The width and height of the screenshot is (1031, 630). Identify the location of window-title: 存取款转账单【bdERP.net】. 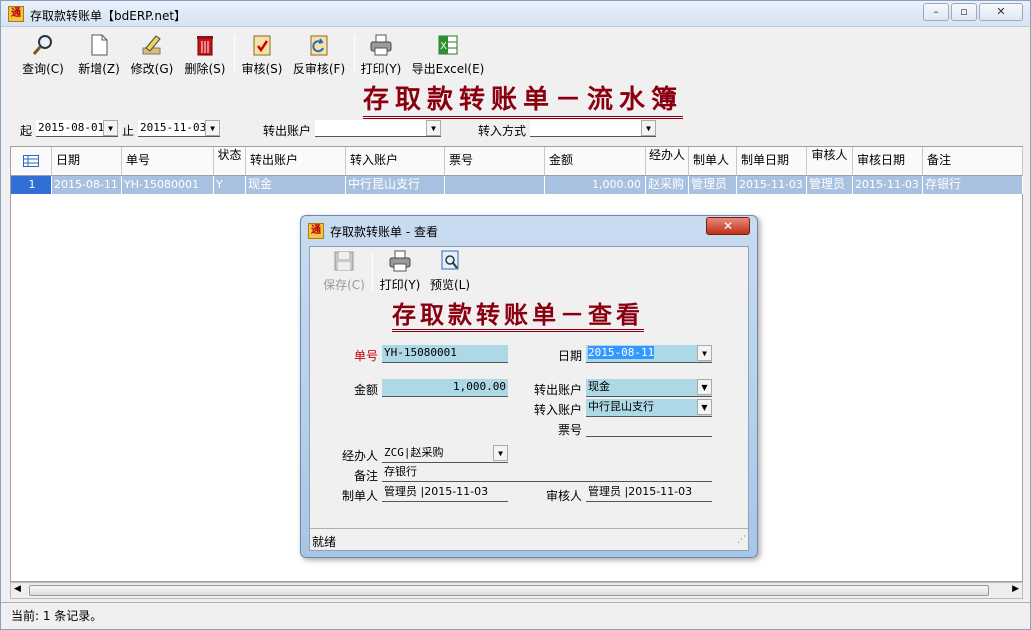
(108, 16).